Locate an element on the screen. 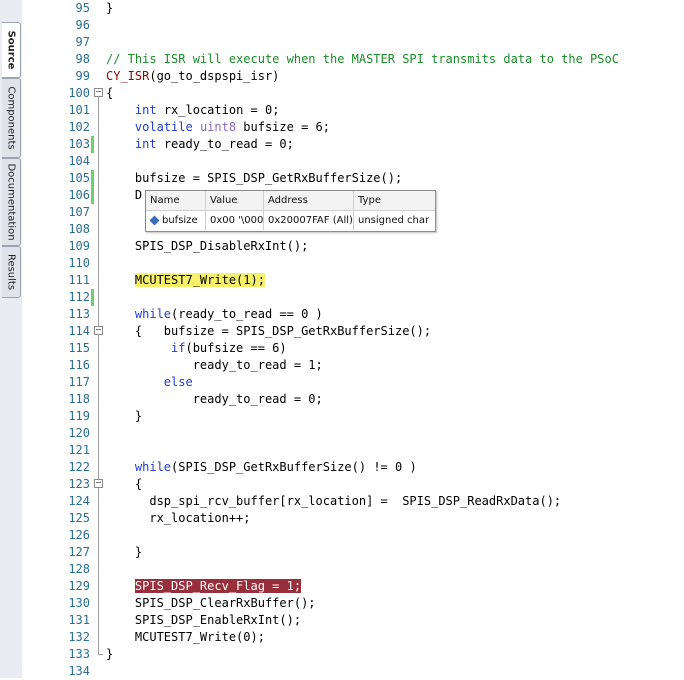 This screenshot has height=680, width=684. code-line: int ready_to_read = 0; is located at coordinates (200, 144).